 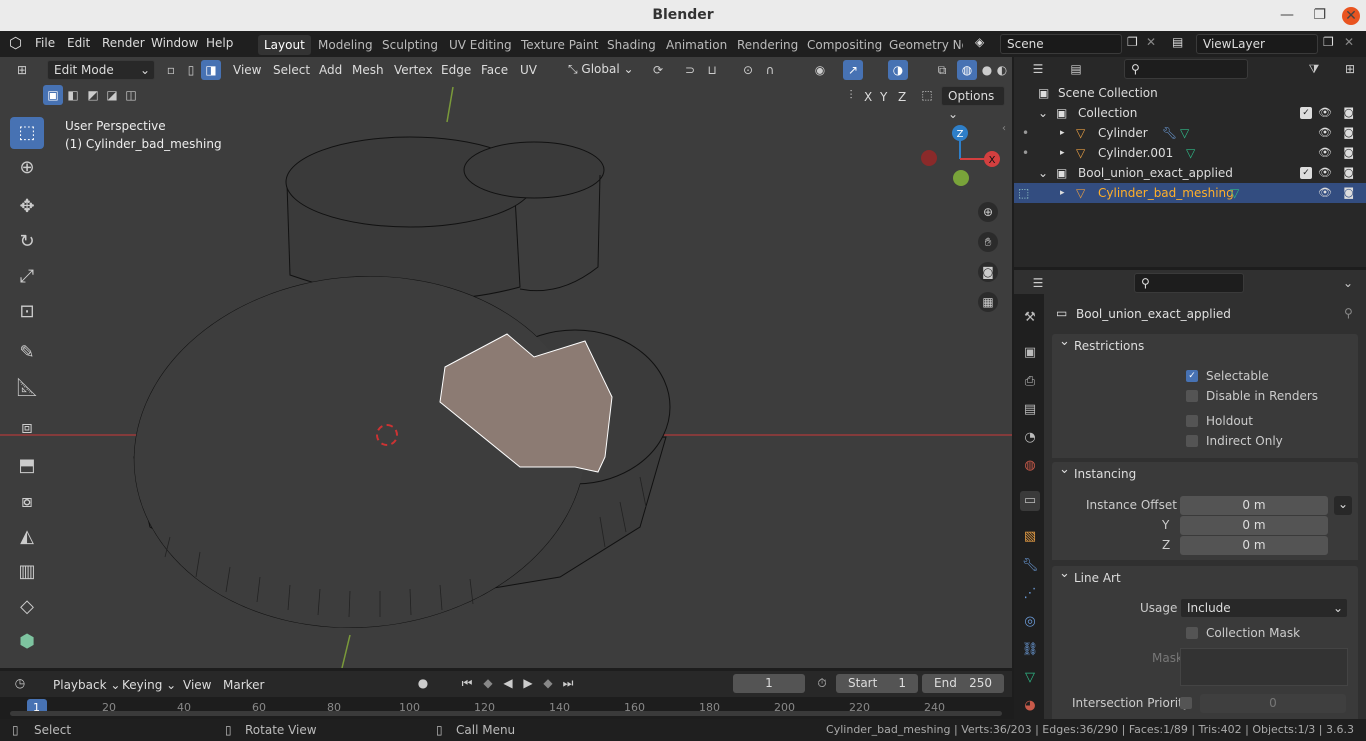 I want to click on record-icon: ●, so click(x=423, y=683).